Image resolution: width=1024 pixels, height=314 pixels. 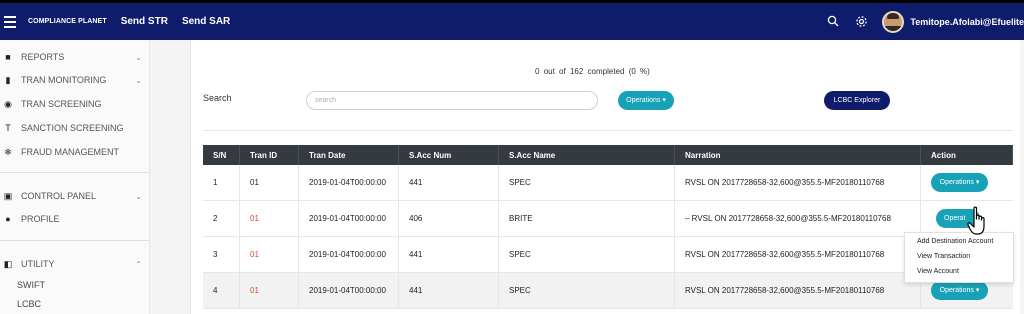 What do you see at coordinates (8, 152) in the screenshot?
I see `snowflake-icon: ❄` at bounding box center [8, 152].